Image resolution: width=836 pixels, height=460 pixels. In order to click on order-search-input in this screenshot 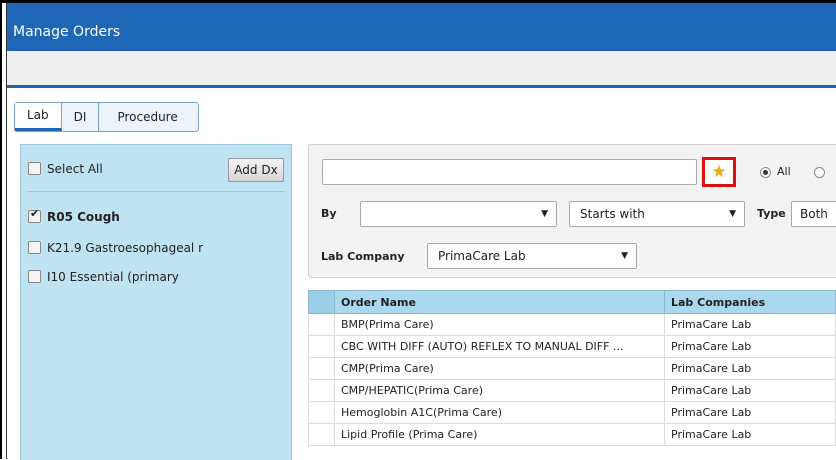, I will do `click(509, 172)`.